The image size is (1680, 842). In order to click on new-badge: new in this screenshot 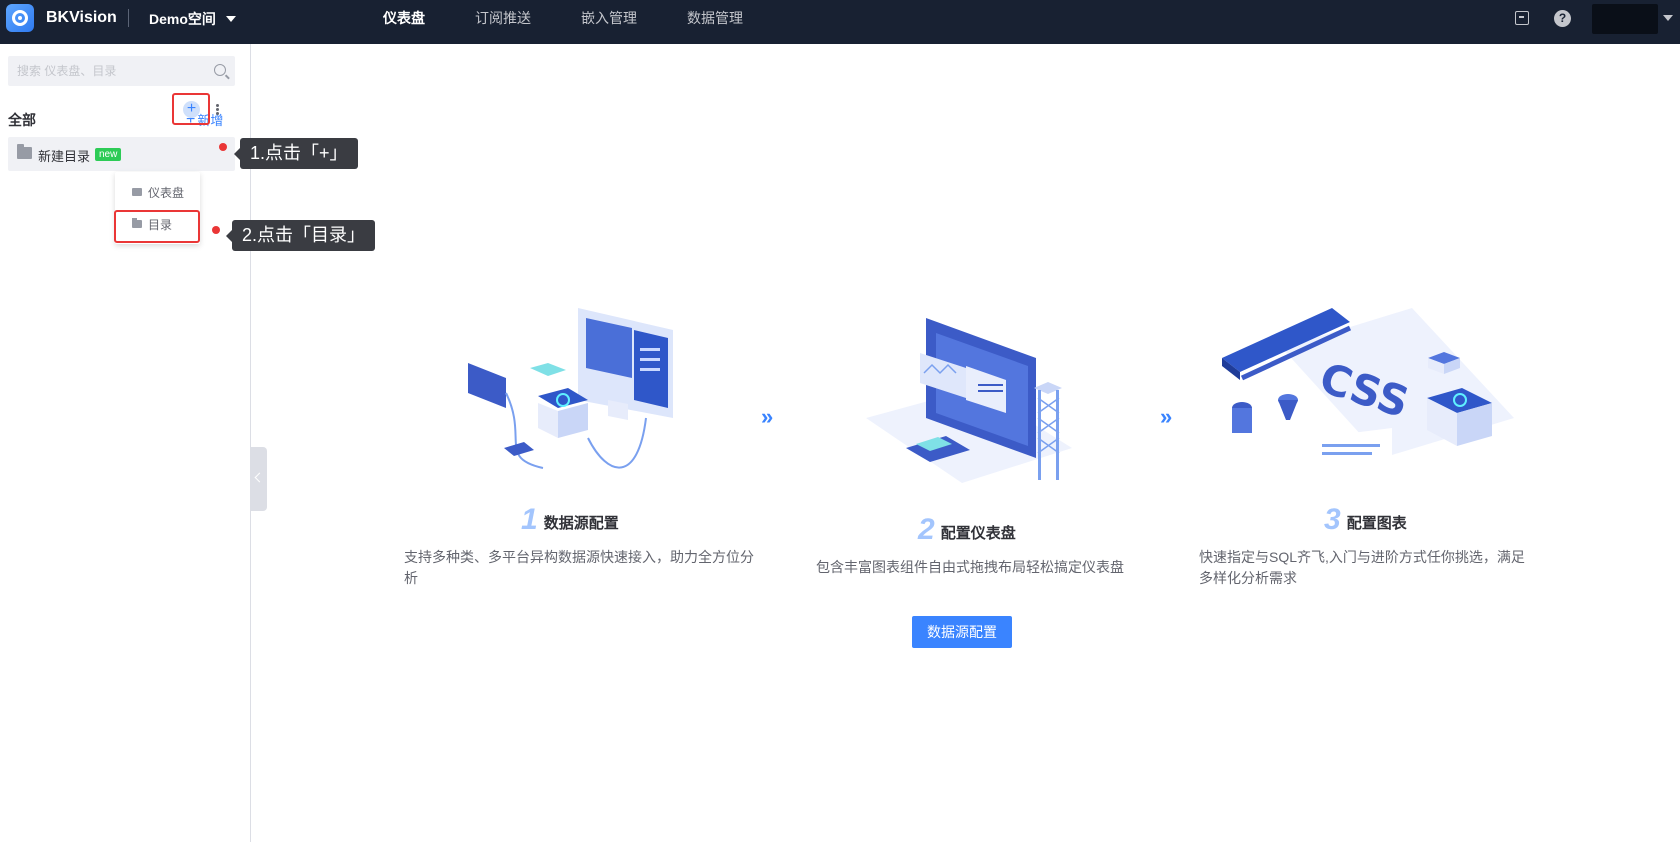, I will do `click(108, 154)`.